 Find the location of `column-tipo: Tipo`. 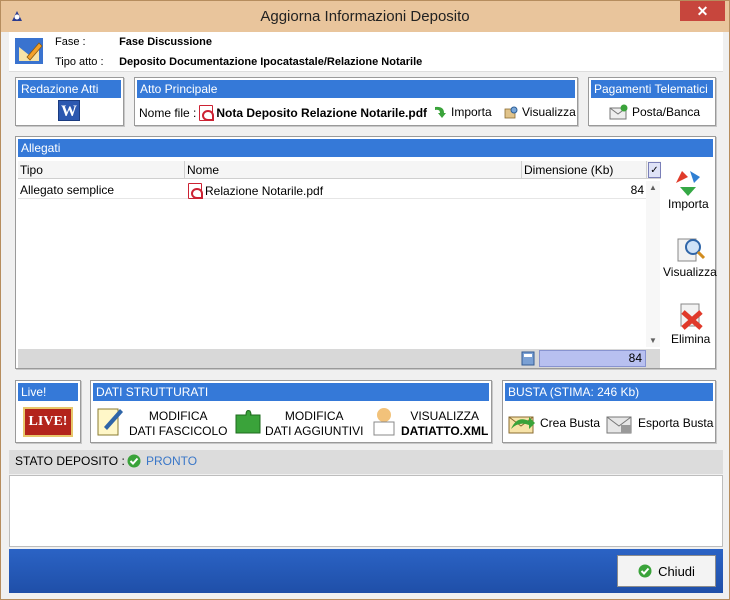

column-tipo: Tipo is located at coordinates (101, 170).